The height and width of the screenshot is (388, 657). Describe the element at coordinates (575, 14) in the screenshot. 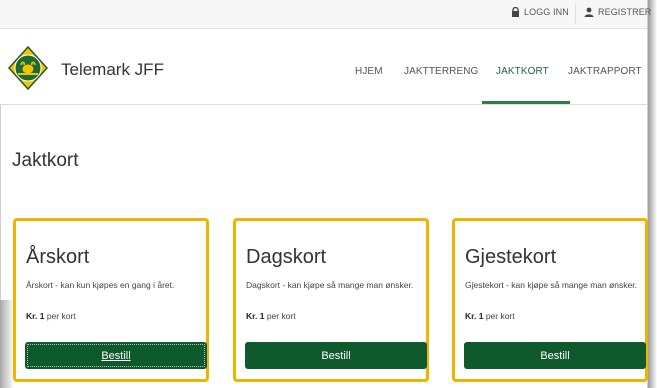

I see `topbar-divider` at that location.